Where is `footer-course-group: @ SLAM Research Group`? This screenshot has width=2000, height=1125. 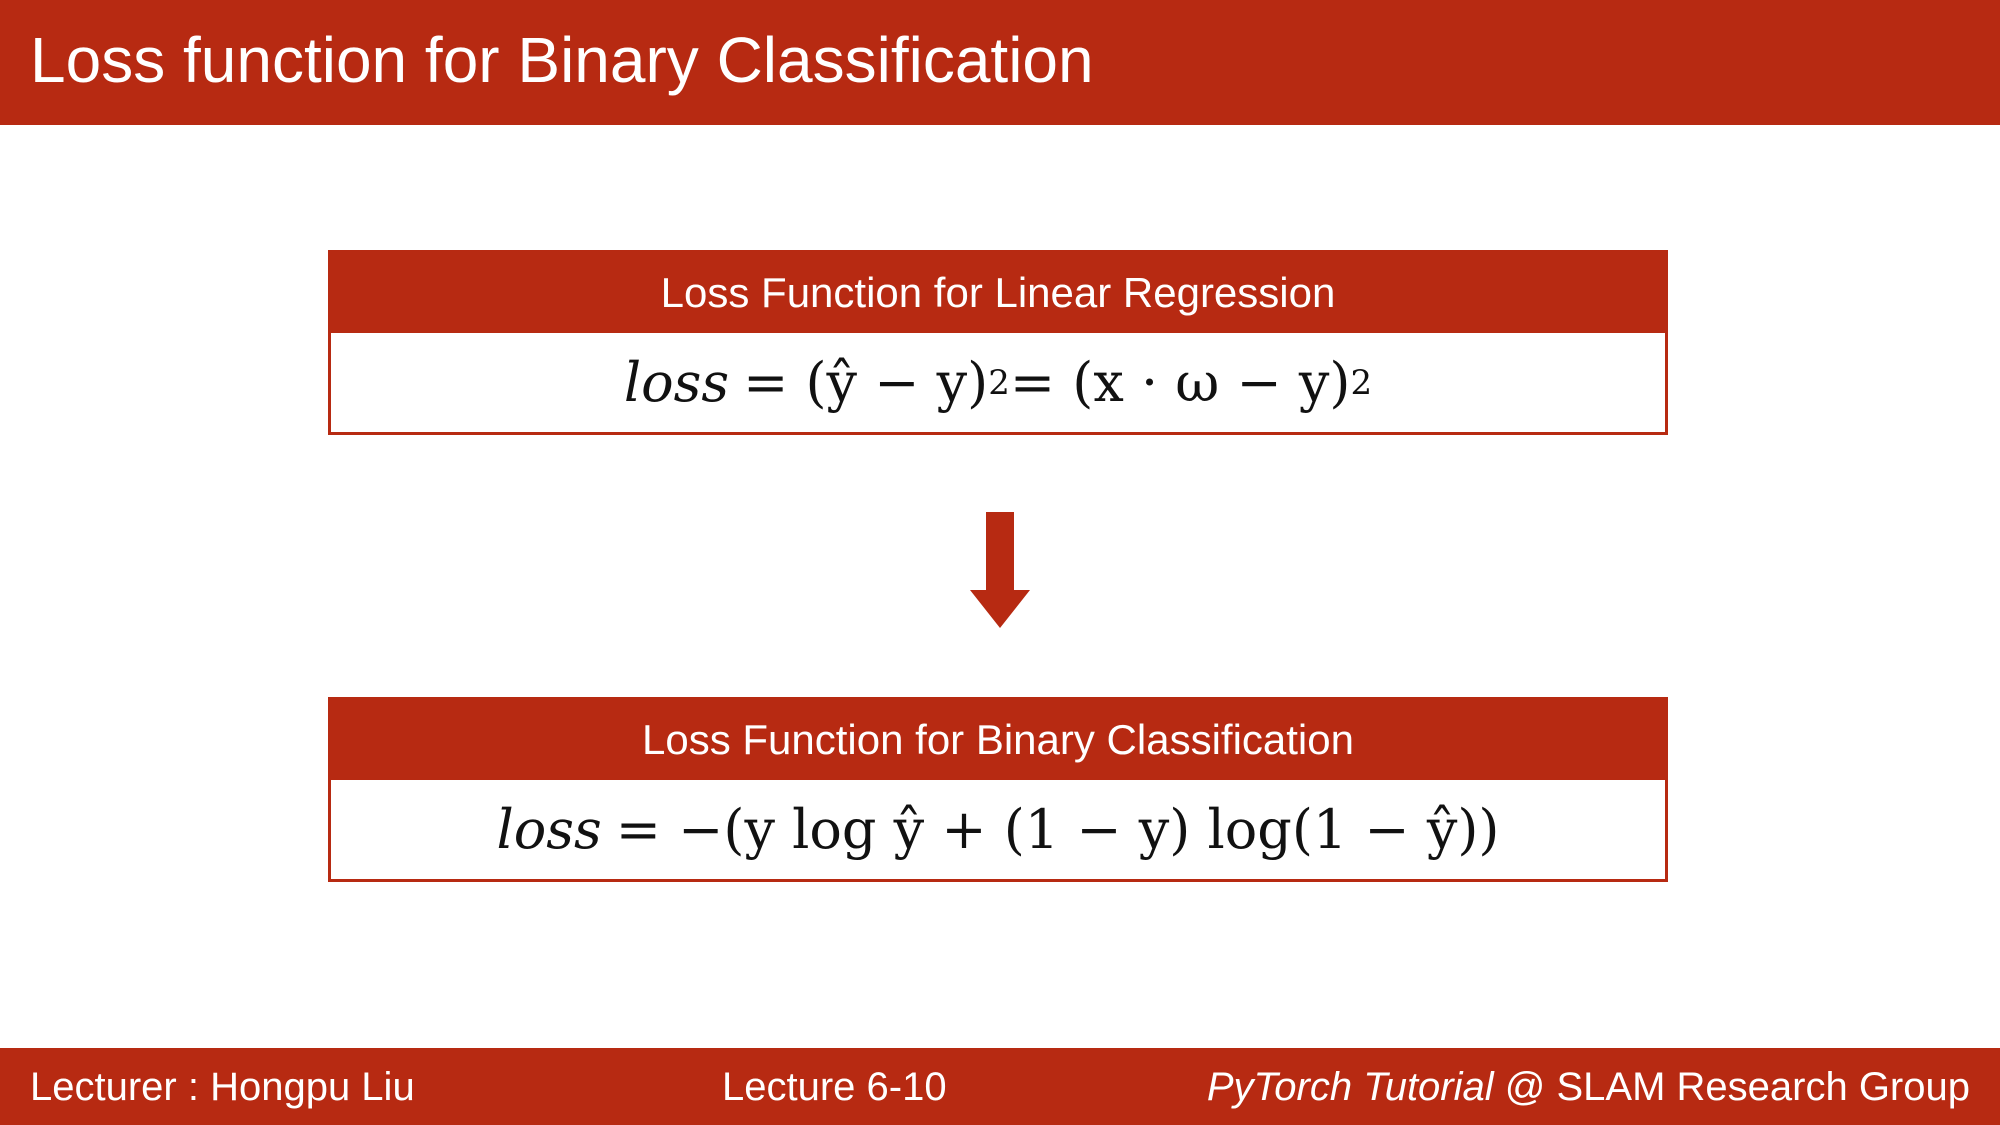
footer-course-group: @ SLAM Research Group is located at coordinates (1731, 1087).